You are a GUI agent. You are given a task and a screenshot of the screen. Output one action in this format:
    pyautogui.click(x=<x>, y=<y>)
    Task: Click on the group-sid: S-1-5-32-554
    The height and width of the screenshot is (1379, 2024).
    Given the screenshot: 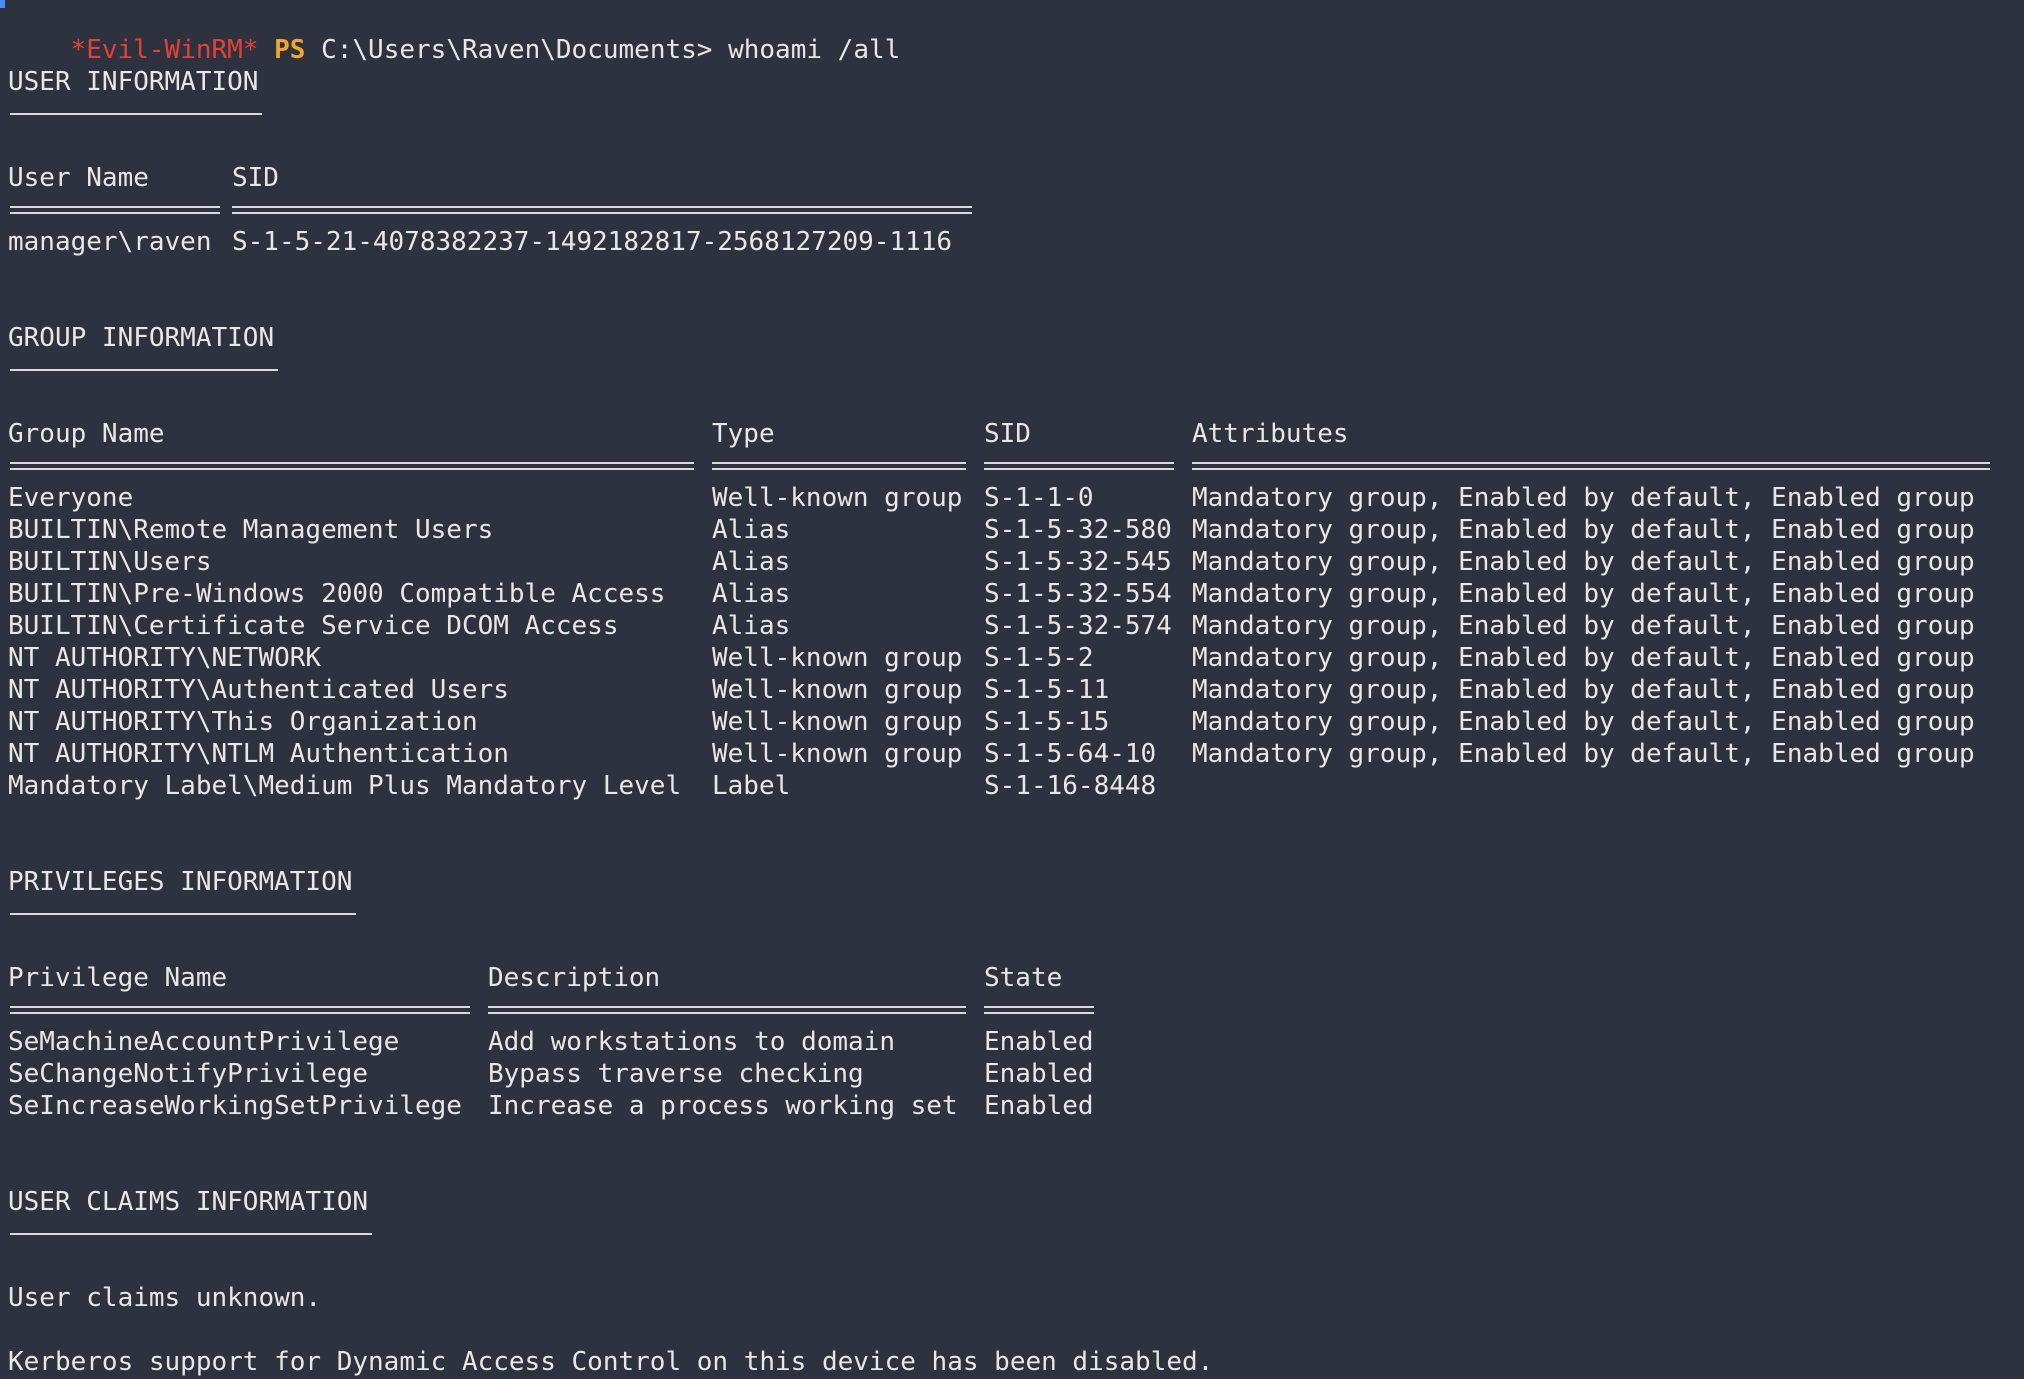 What is the action you would take?
    pyautogui.click(x=1078, y=594)
    